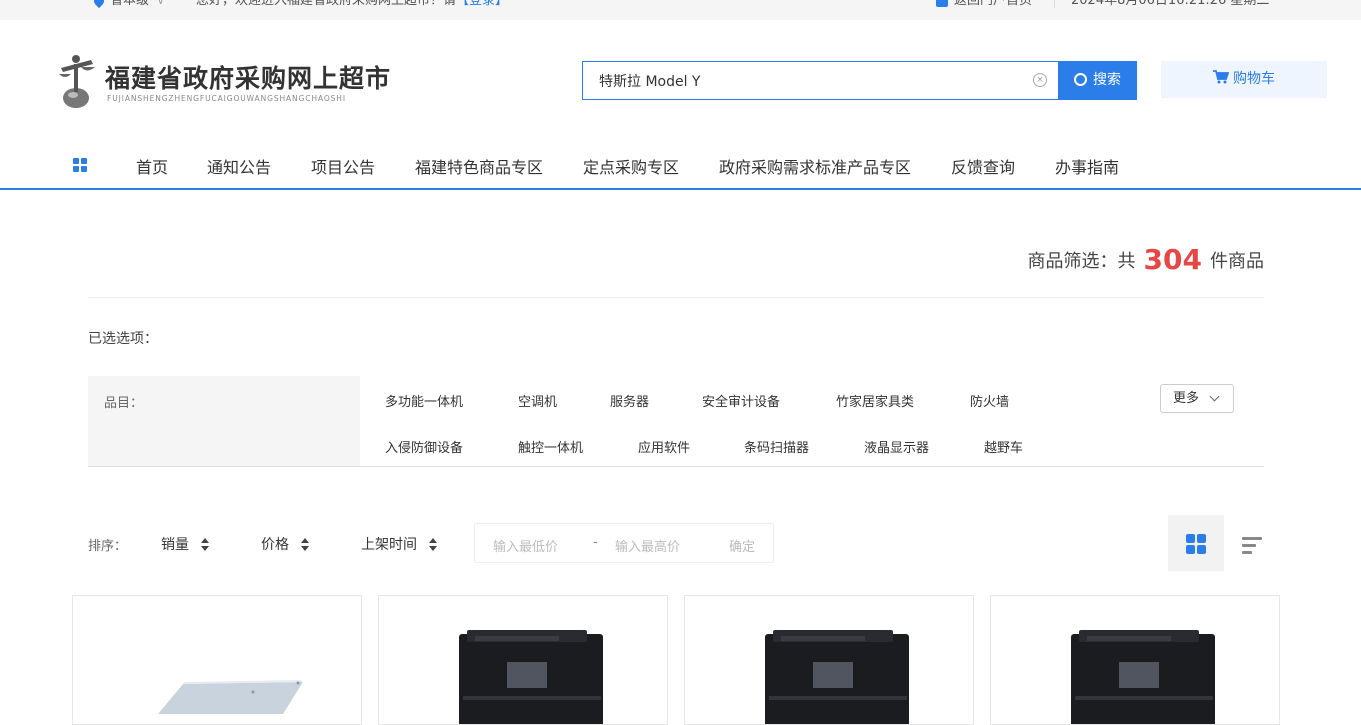 The image size is (1361, 725). I want to click on search-button: 搜索, so click(1097, 80).